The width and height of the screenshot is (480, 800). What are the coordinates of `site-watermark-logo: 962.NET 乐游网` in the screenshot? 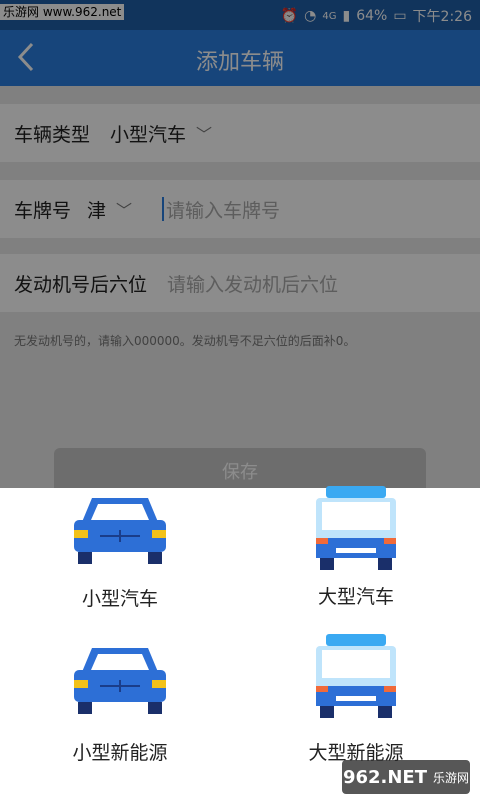 It's located at (406, 777).